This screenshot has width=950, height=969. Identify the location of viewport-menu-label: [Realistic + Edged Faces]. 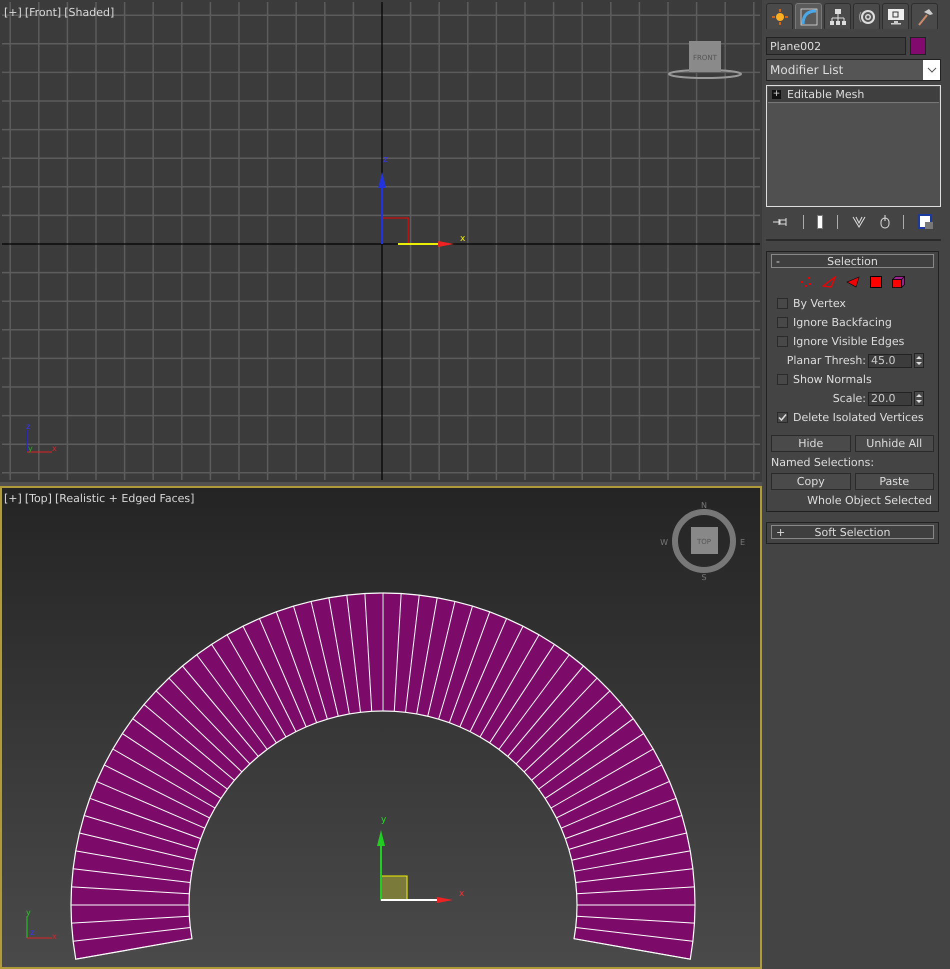
(124, 498).